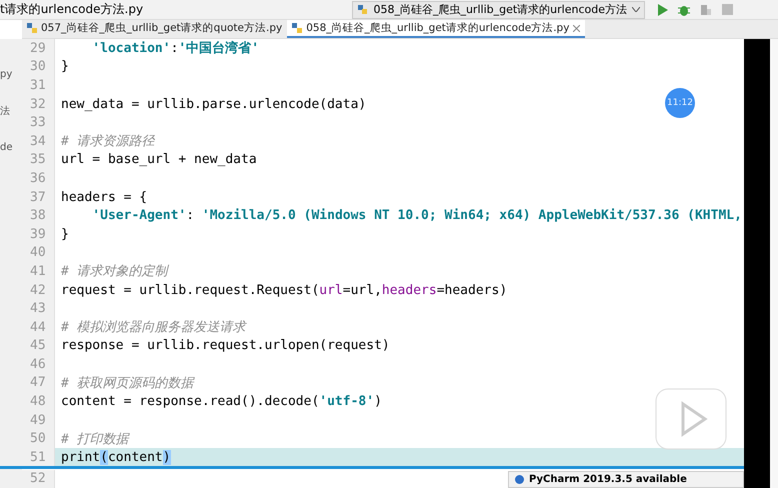 The height and width of the screenshot is (488, 778). I want to click on line-number: 39, so click(38, 234).